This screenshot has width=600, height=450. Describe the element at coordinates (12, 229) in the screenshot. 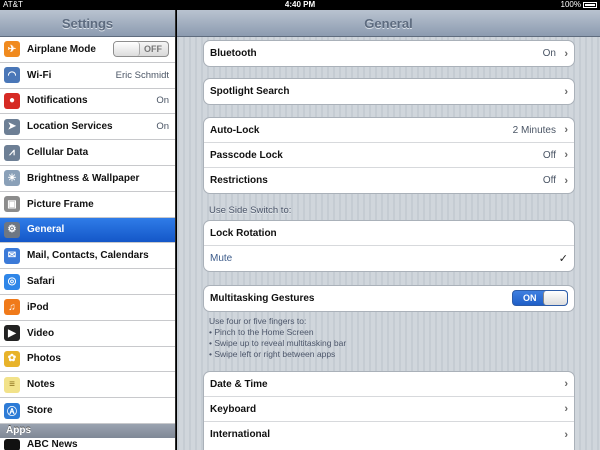

I see `gear-icon: ⚙` at that location.